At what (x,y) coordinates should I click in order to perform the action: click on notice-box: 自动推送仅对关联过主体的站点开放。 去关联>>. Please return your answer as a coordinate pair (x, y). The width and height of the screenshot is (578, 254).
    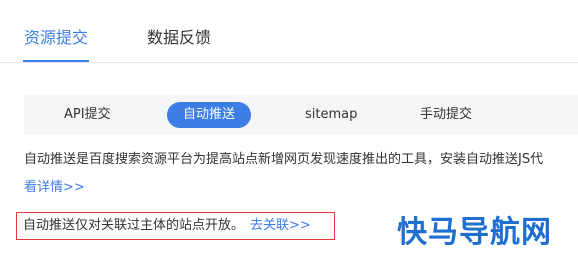
    Looking at the image, I should click on (175, 226).